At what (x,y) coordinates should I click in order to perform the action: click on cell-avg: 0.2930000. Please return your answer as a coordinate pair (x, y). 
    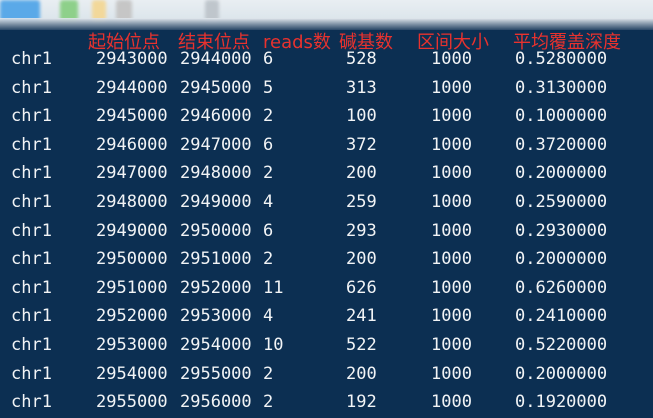
    Looking at the image, I should click on (561, 230).